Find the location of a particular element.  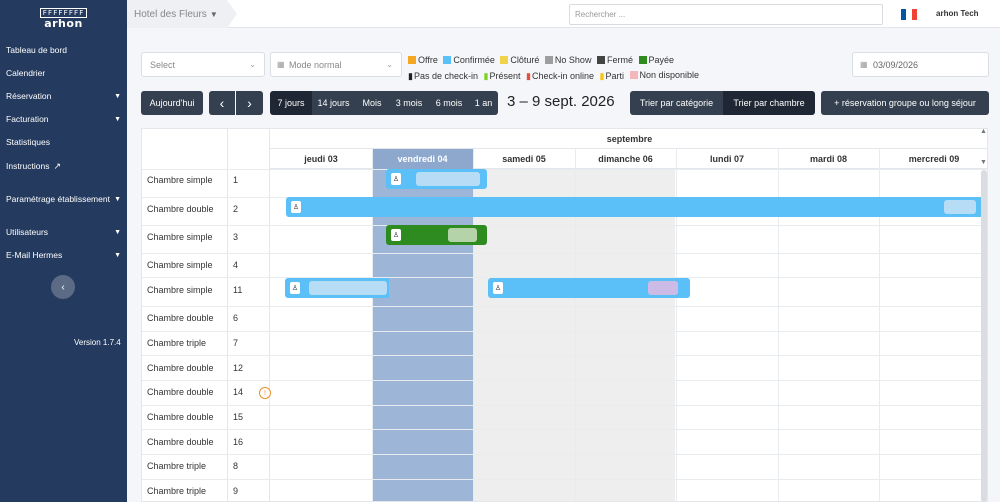

scrollbar is located at coordinates (984, 336).